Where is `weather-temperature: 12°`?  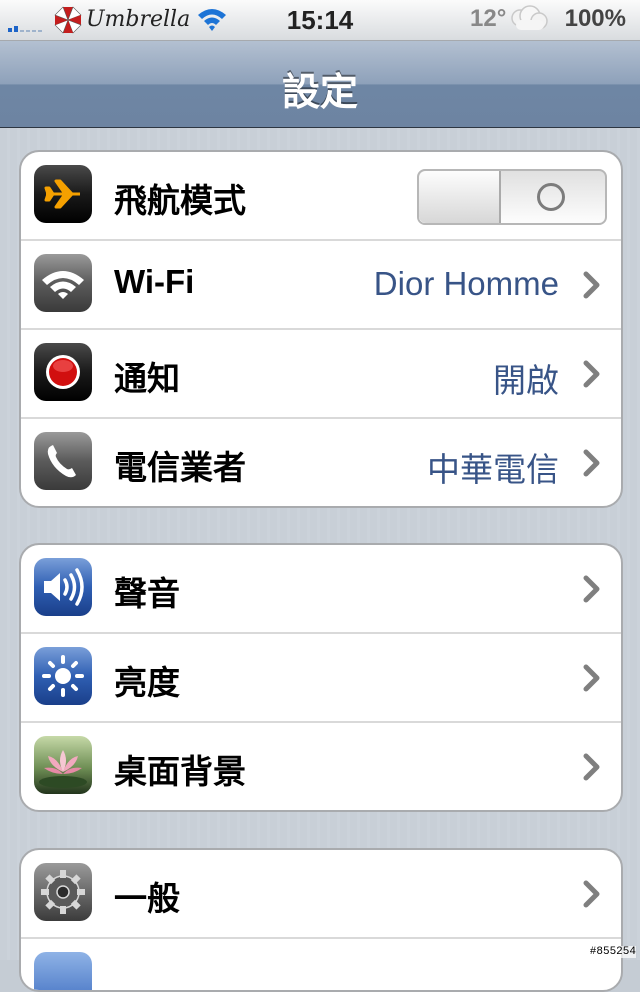 weather-temperature: 12° is located at coordinates (488, 18).